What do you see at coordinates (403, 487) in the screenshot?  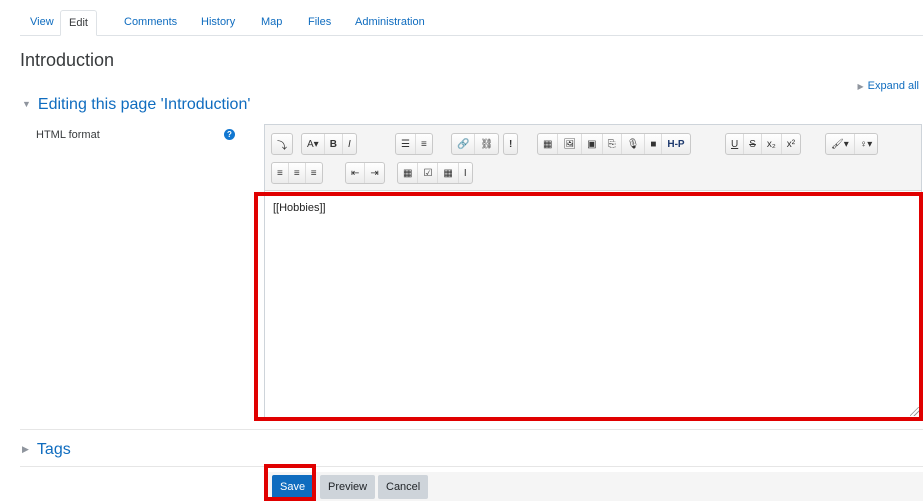 I see `cancel-button: Cancel` at bounding box center [403, 487].